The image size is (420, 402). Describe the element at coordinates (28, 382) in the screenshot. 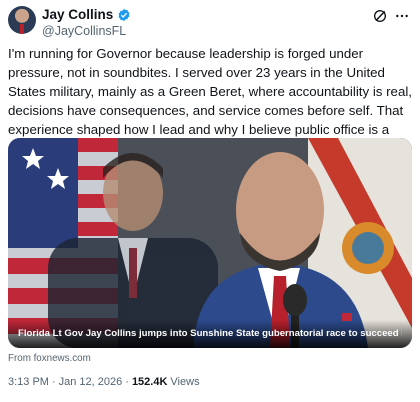

I see `post-time: 3:13 PM` at that location.